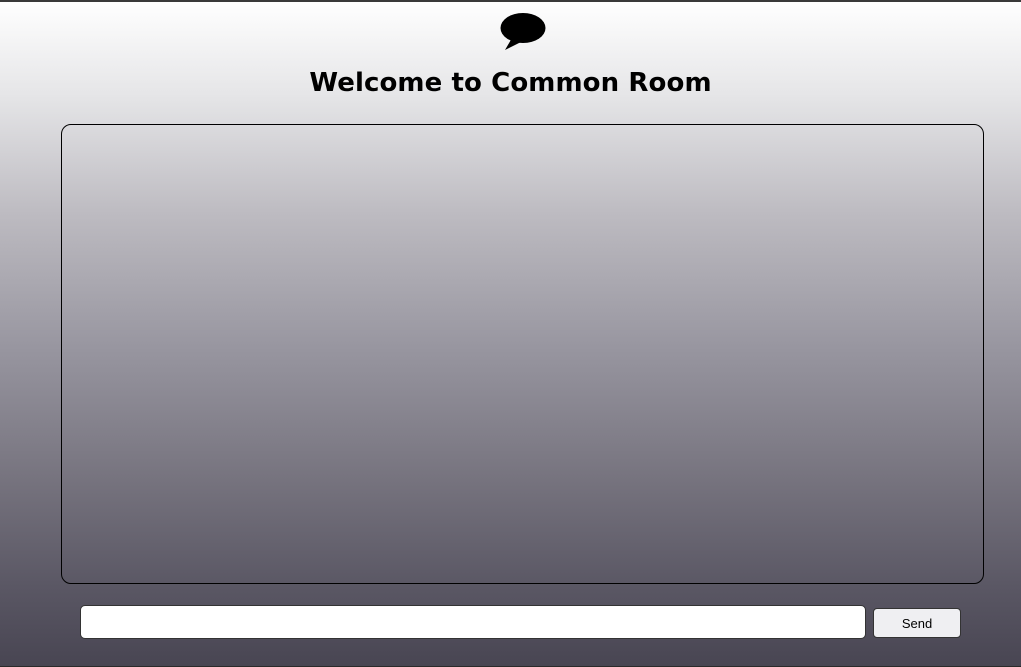 The height and width of the screenshot is (667, 1021). I want to click on send-button: Send, so click(917, 623).